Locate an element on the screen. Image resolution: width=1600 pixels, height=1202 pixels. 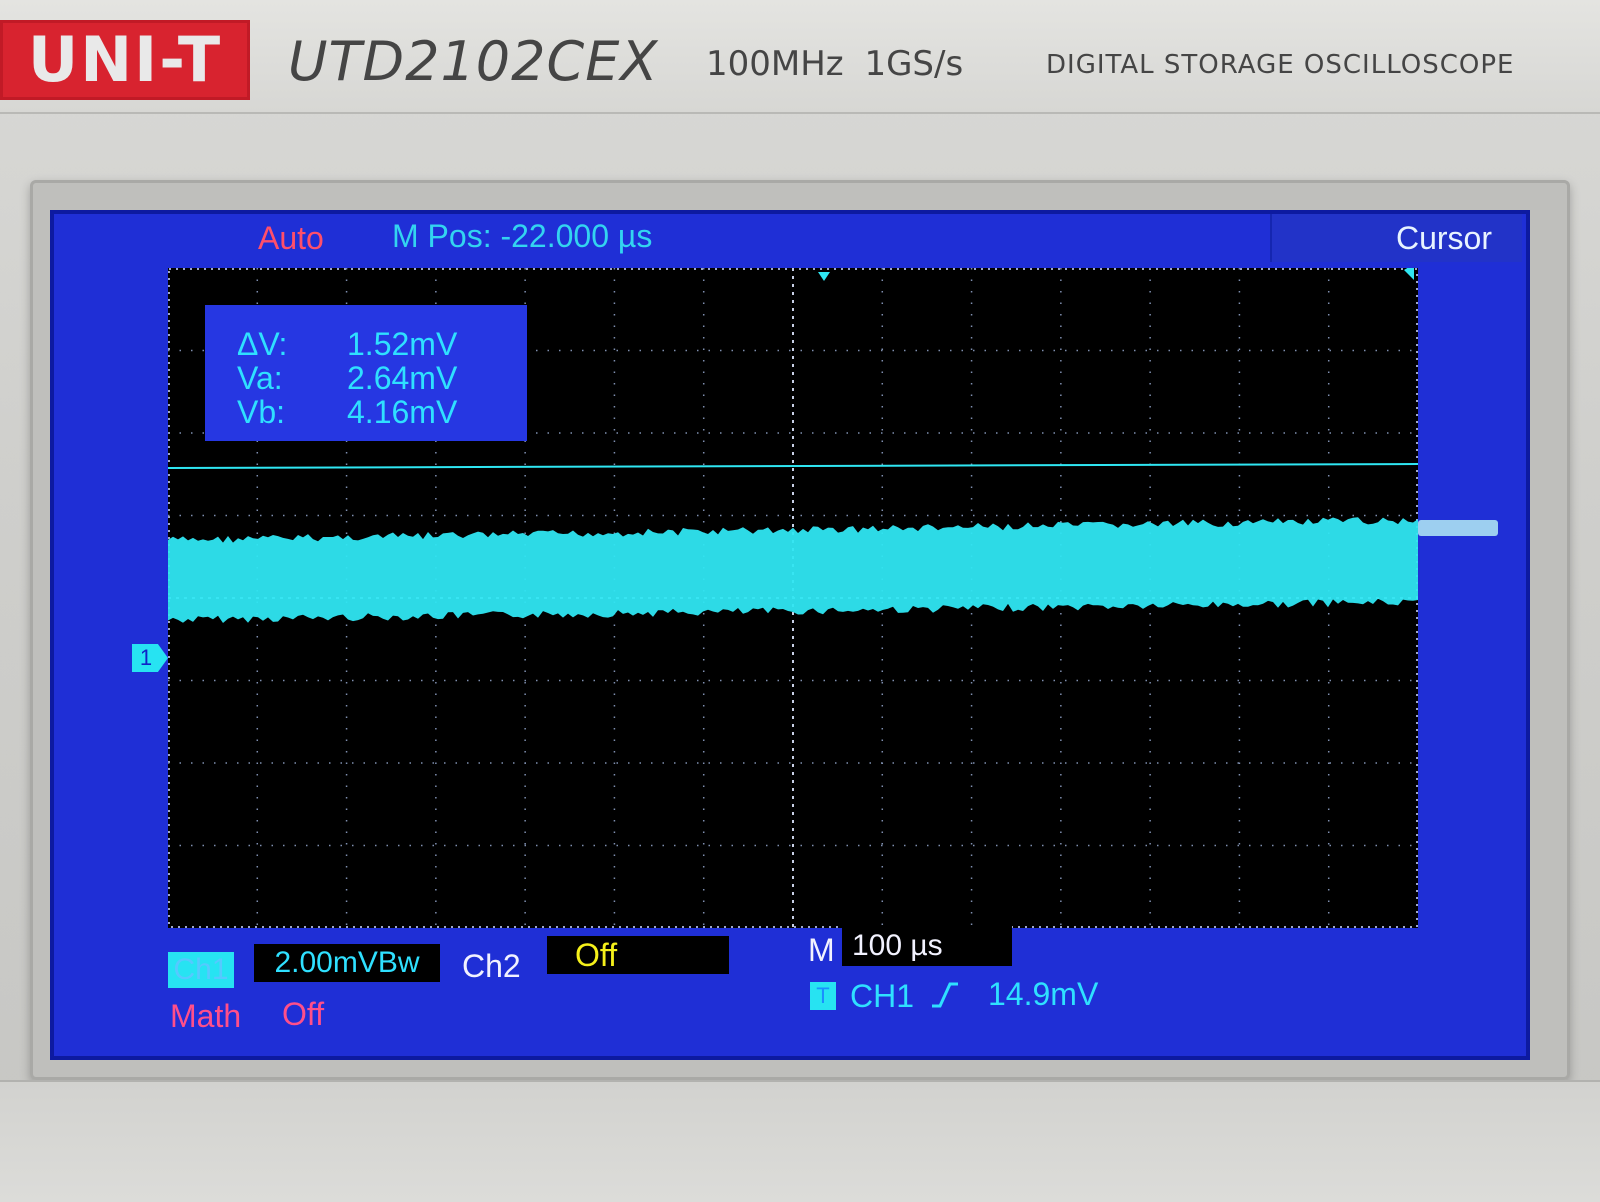
cursor-b-row: Vb: 4.16mV is located at coordinates (382, 412).